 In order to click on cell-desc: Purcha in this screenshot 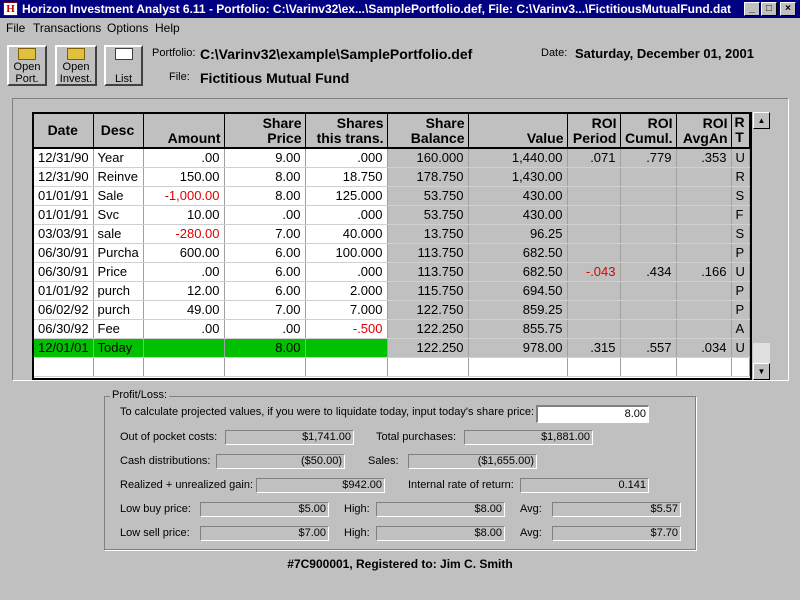, I will do `click(118, 253)`.